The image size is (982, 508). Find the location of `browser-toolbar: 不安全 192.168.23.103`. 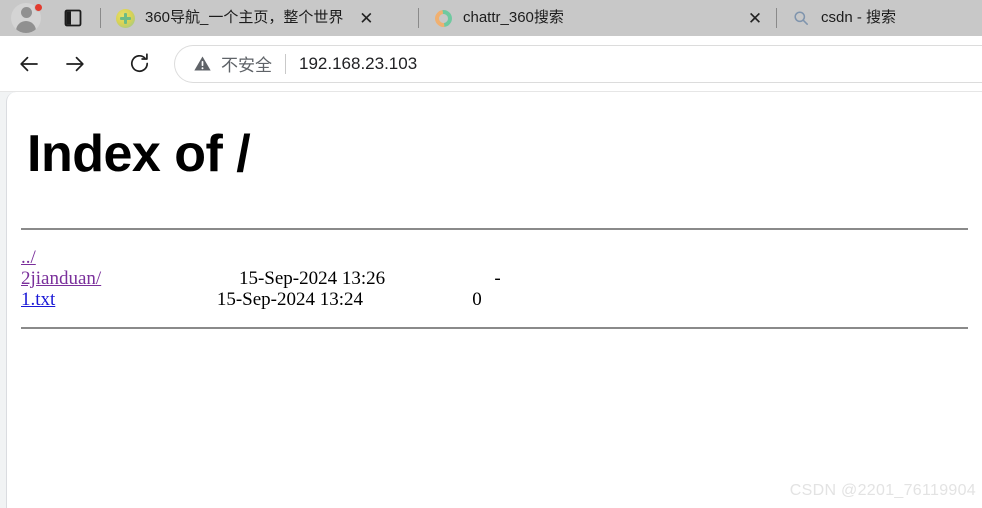

browser-toolbar: 不安全 192.168.23.103 is located at coordinates (491, 64).